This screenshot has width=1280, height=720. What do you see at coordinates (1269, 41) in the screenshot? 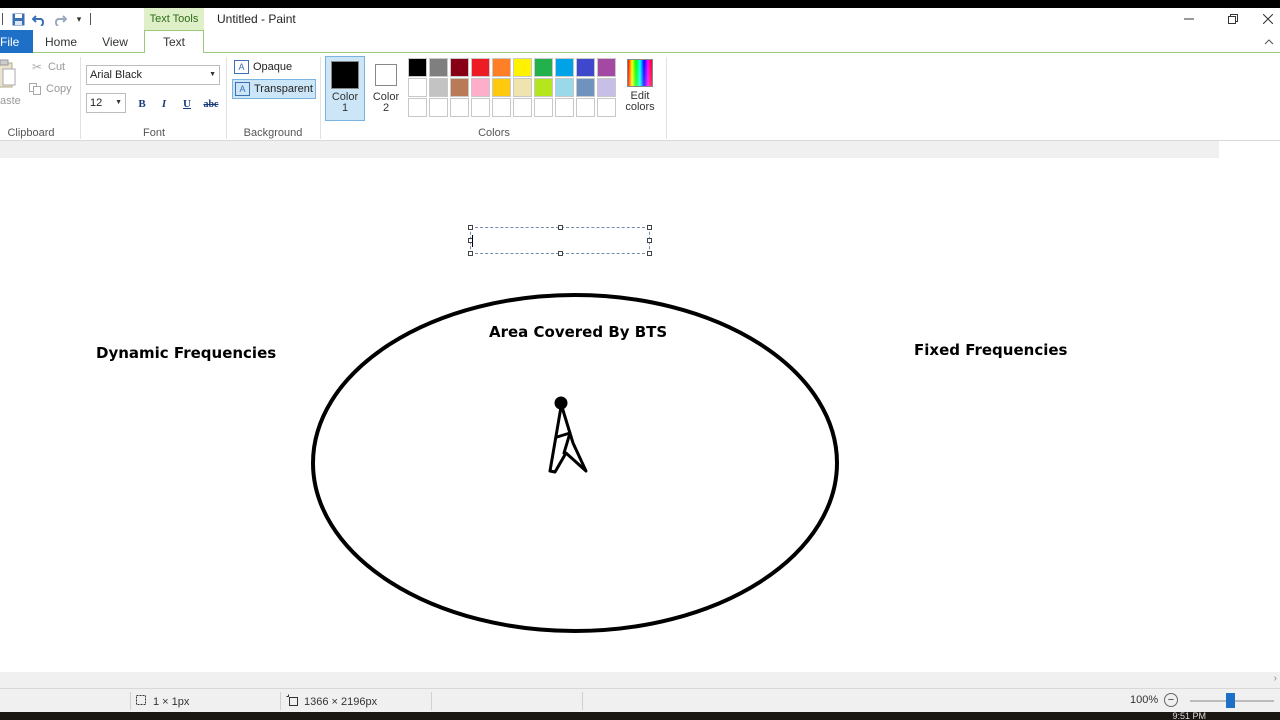
I see `collapse-ribbon-icon` at bounding box center [1269, 41].